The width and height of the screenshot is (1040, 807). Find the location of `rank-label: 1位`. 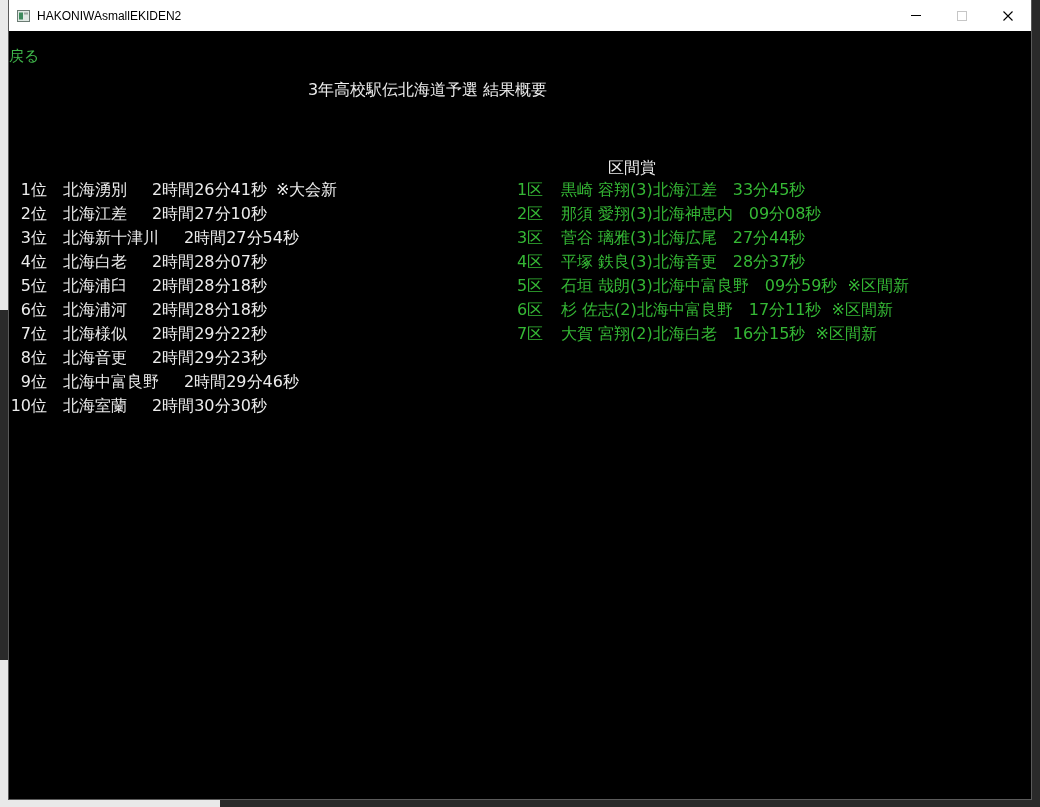

rank-label: 1位 is located at coordinates (33, 190).